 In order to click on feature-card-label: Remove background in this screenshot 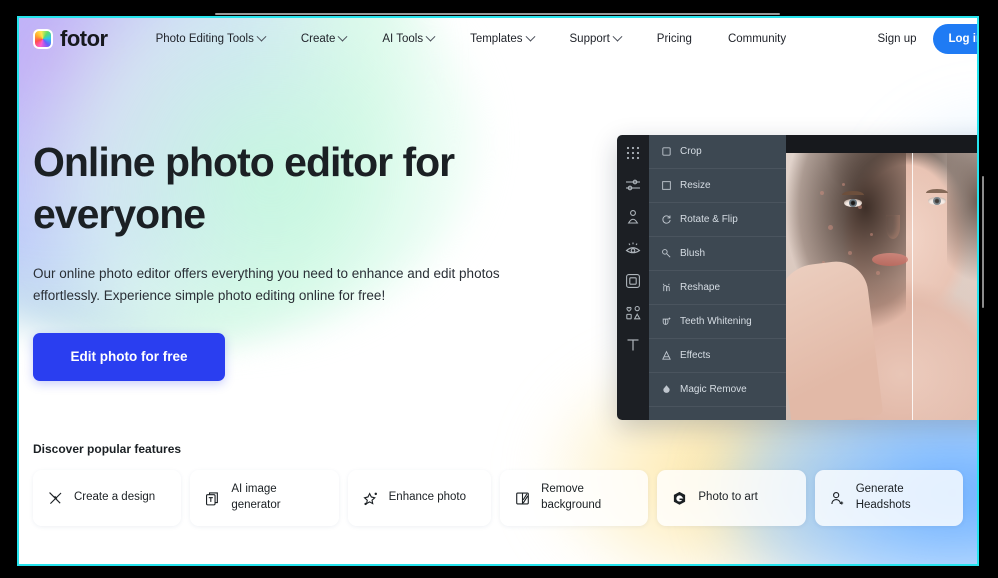, I will do `click(571, 497)`.